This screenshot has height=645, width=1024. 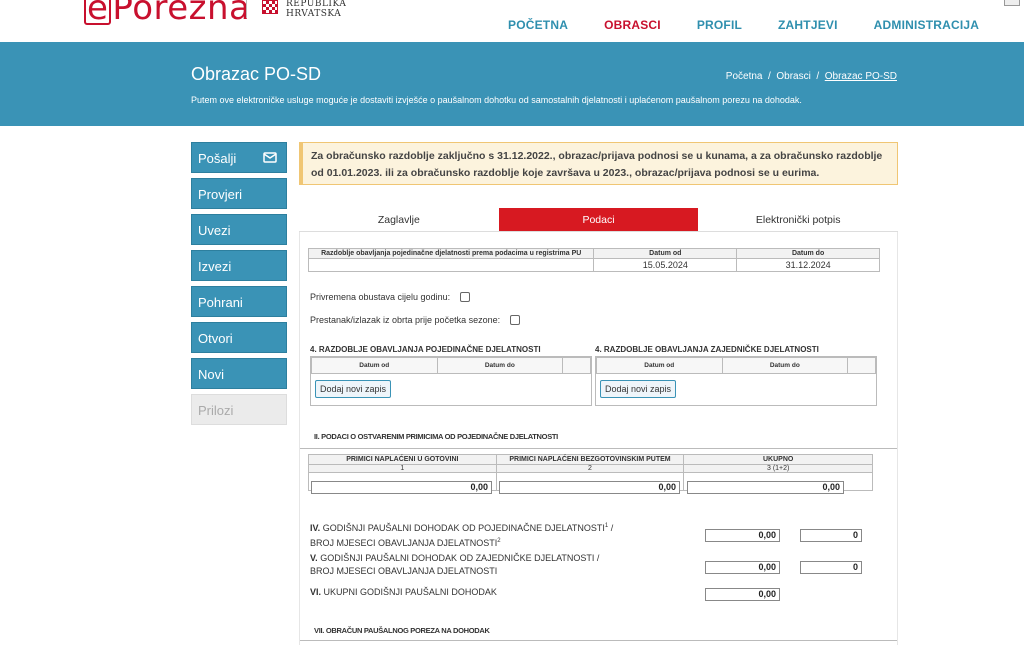 I want to click on tab-e-signature: Elektronički potpis, so click(x=798, y=219).